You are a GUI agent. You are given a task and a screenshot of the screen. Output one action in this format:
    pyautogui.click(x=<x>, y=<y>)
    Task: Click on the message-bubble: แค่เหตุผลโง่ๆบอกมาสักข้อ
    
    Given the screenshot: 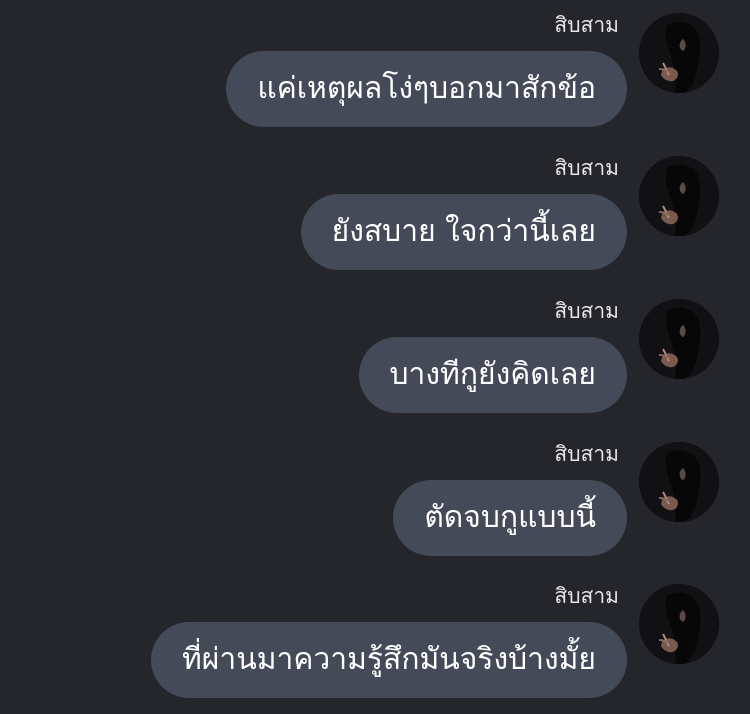 What is the action you would take?
    pyautogui.click(x=426, y=89)
    